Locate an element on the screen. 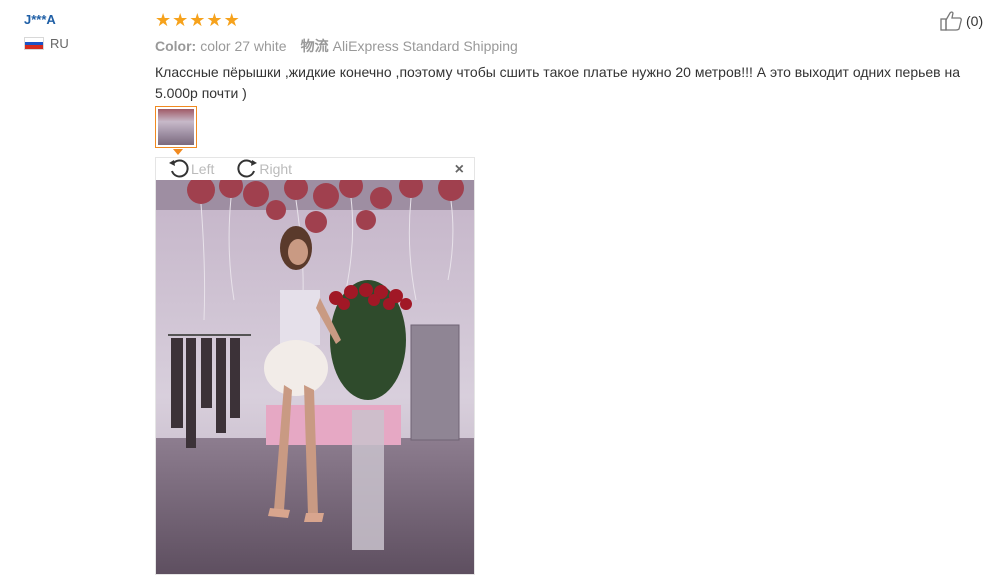 Image resolution: width=1000 pixels, height=582 pixels. reviewer-country: RU is located at coordinates (79, 43).